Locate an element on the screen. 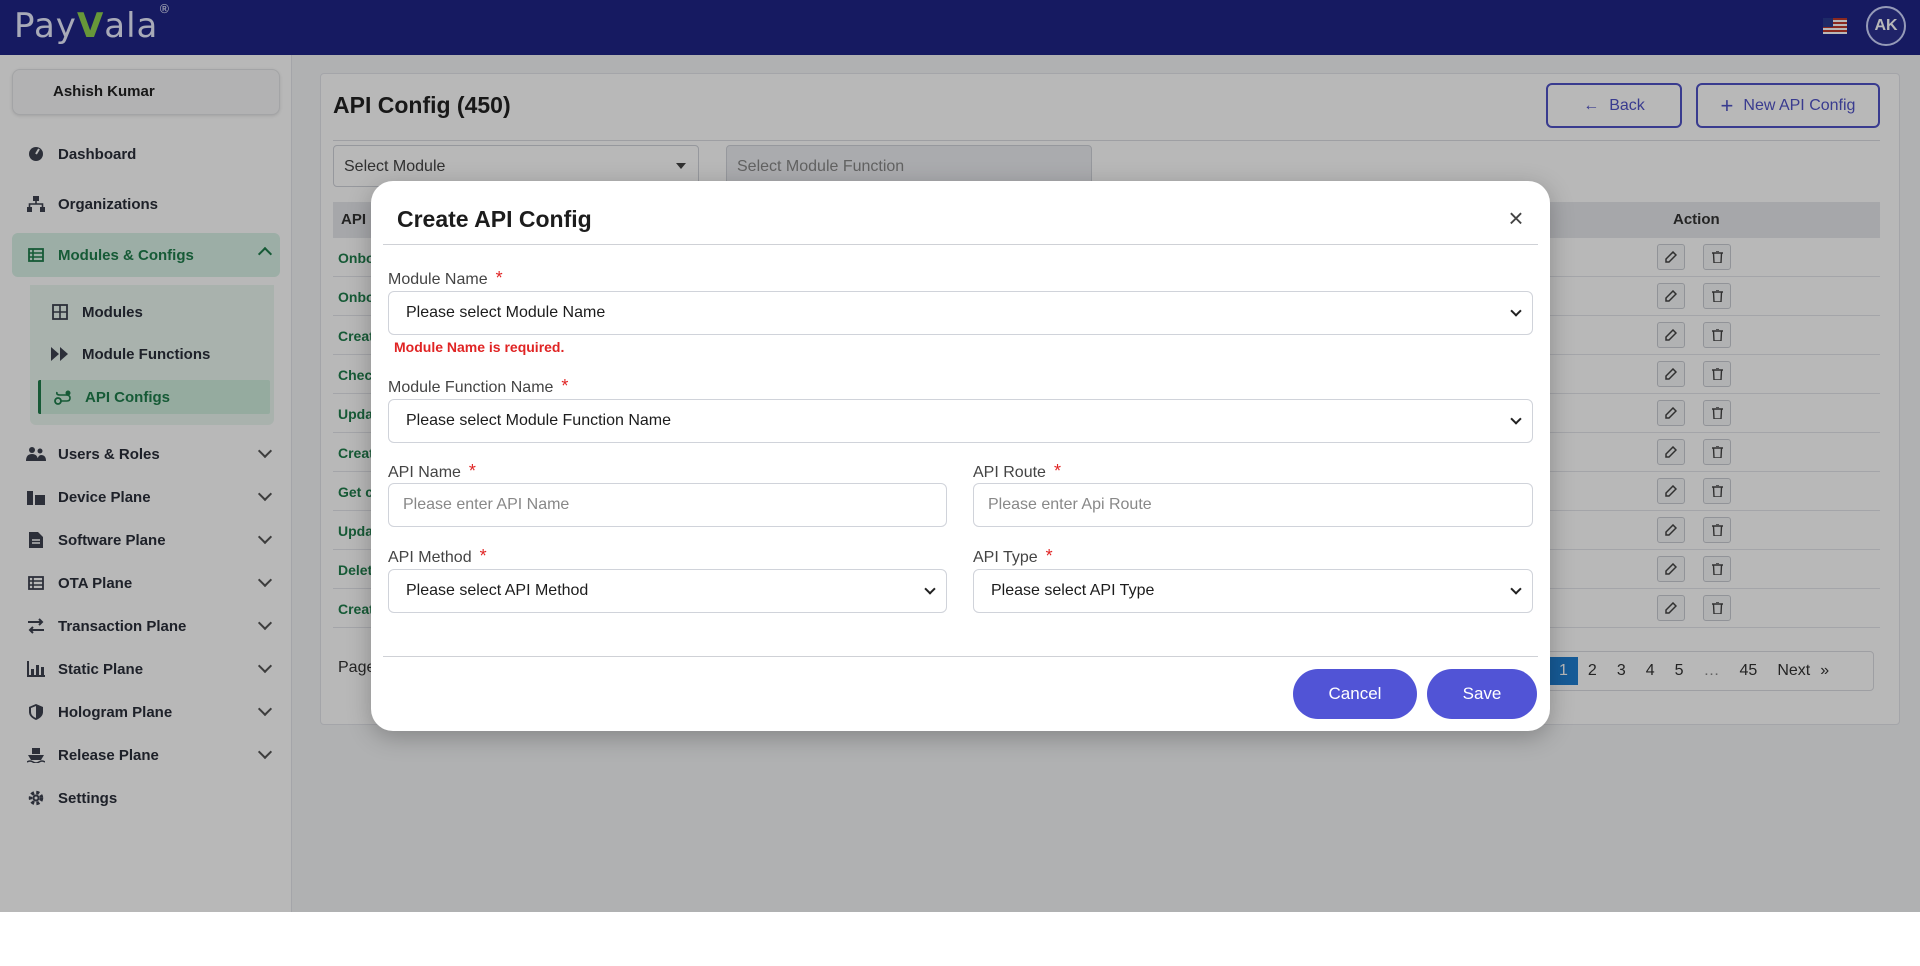 The image size is (1920, 966). api-route-input is located at coordinates (1253, 505).